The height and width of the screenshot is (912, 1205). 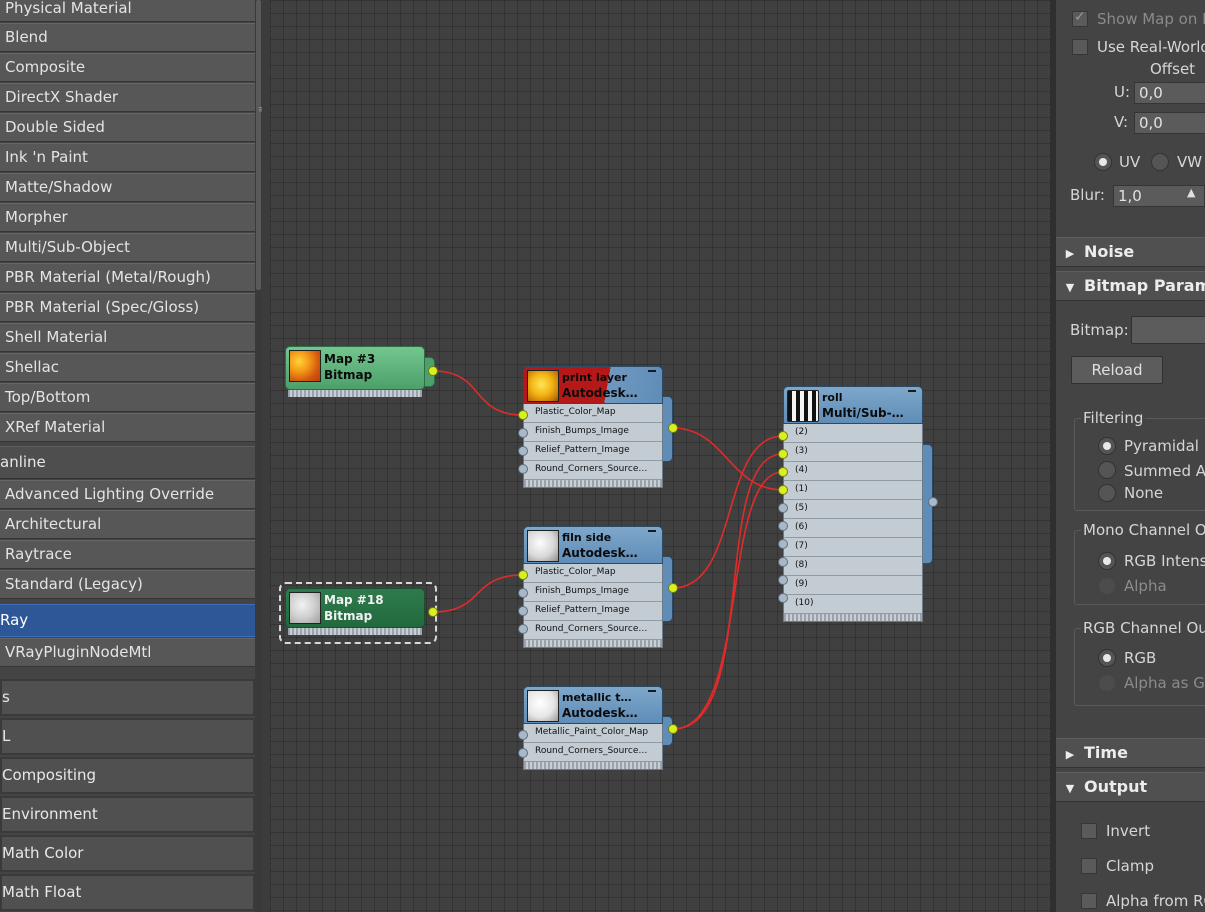 What do you see at coordinates (1168, 330) in the screenshot?
I see `bitmap-path-button` at bounding box center [1168, 330].